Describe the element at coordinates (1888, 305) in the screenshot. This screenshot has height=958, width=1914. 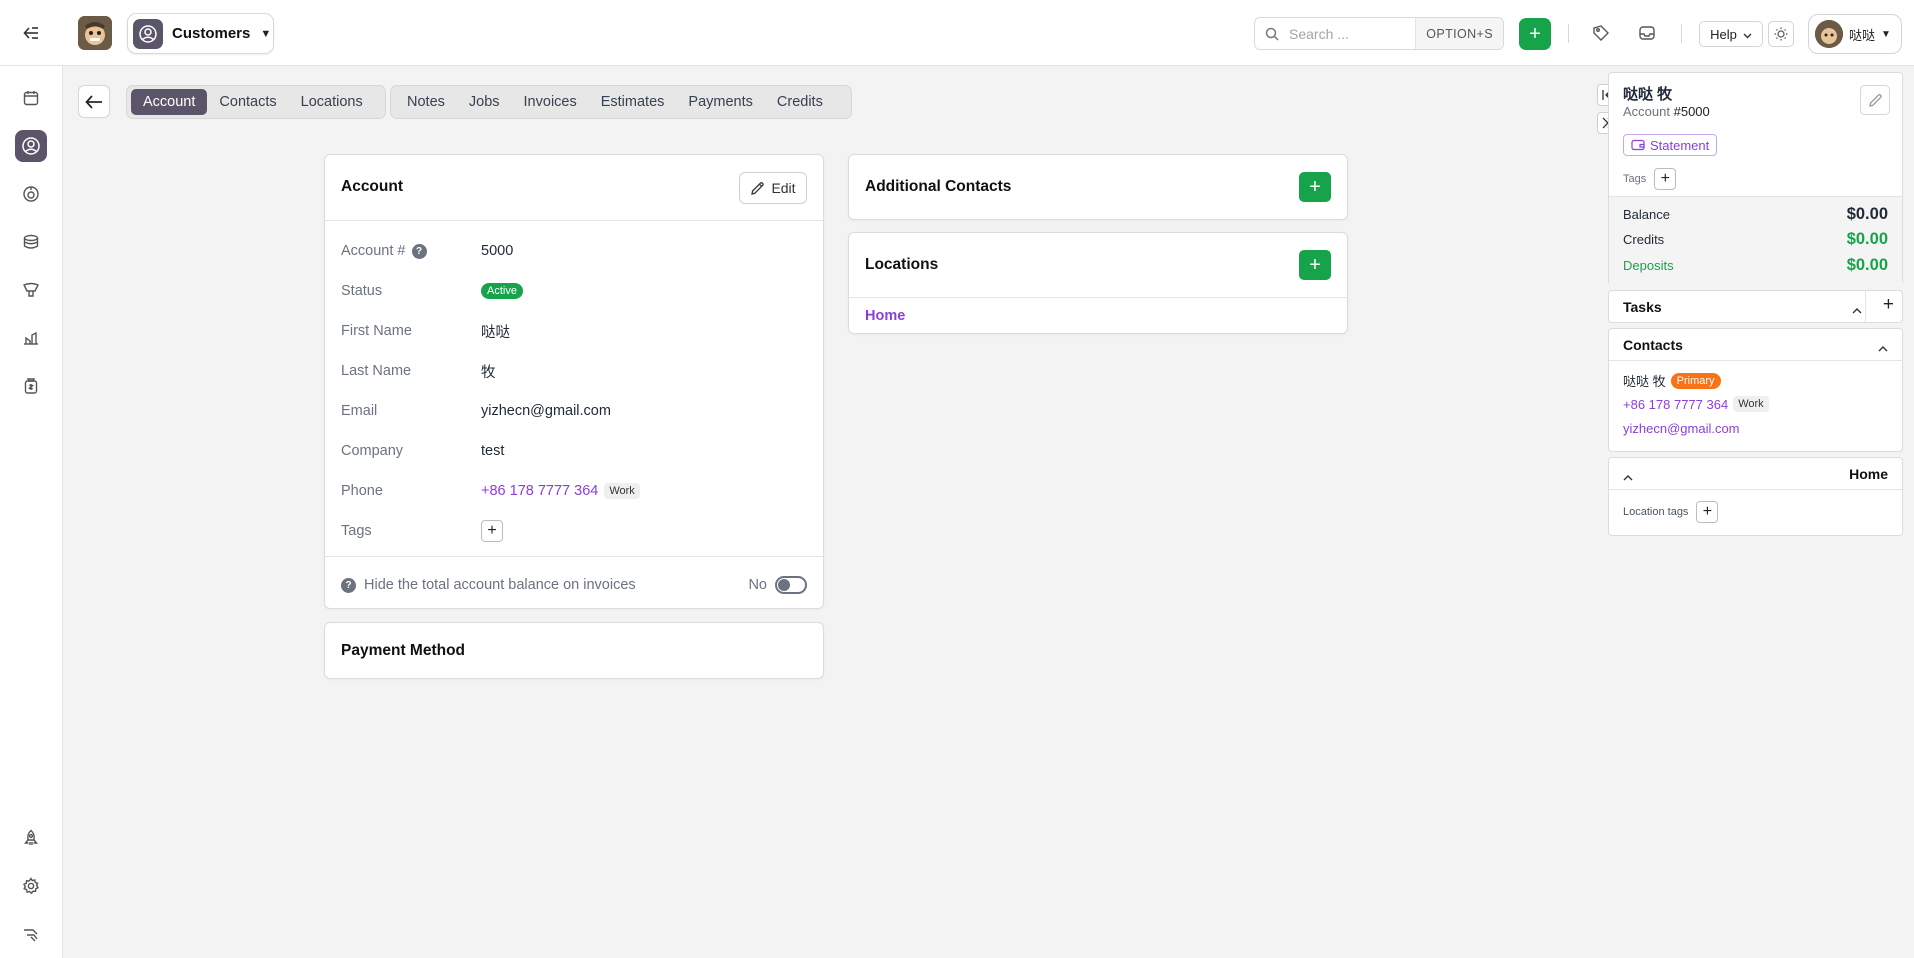
I see `add-task-button: +` at that location.